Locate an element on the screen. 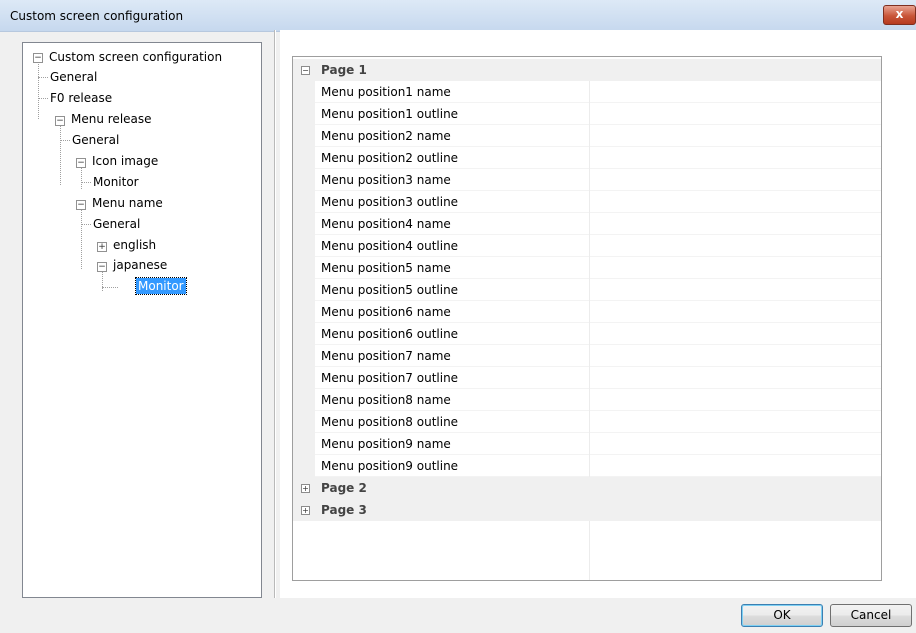  property-row: Menu position8 name is located at coordinates (587, 400).